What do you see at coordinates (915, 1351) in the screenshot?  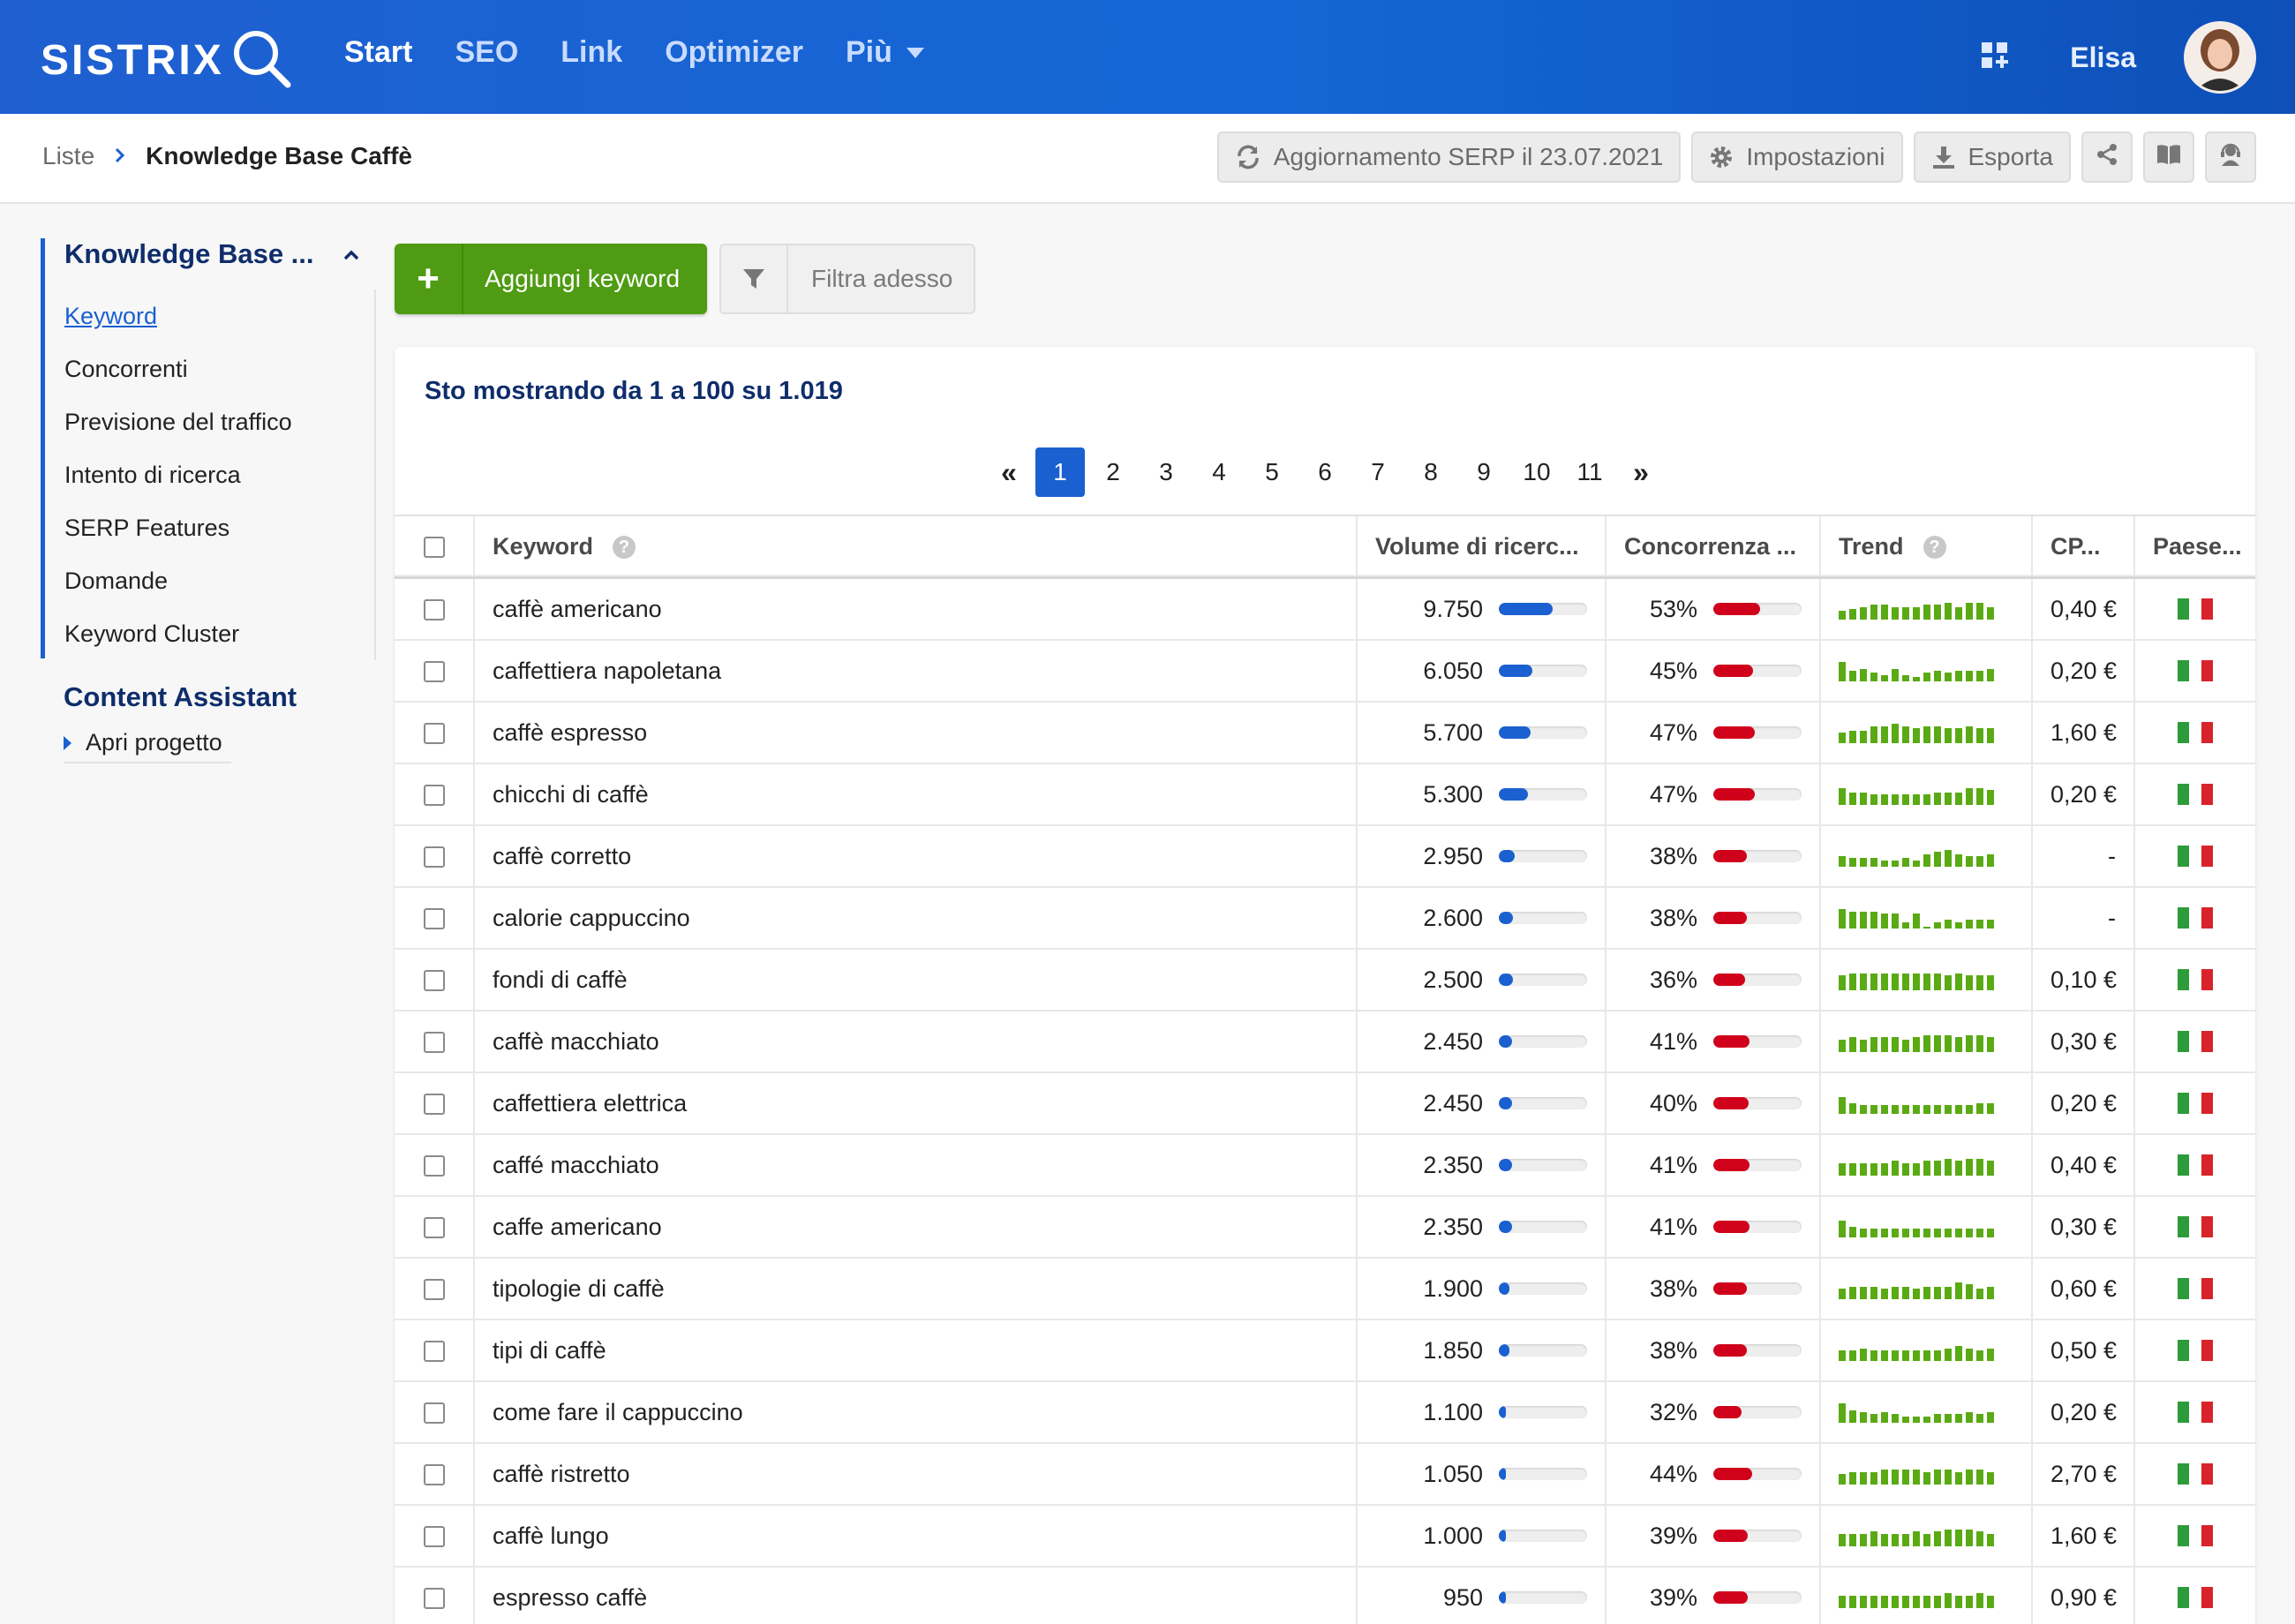 I see `keyword-cell: tipi di caffè` at bounding box center [915, 1351].